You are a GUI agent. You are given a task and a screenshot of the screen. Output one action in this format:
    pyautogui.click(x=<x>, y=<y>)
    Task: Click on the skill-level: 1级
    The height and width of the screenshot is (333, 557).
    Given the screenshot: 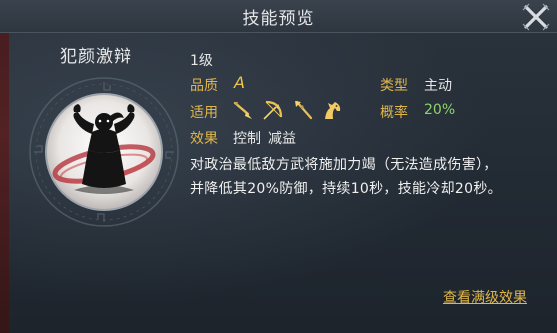 What is the action you would take?
    pyautogui.click(x=201, y=61)
    